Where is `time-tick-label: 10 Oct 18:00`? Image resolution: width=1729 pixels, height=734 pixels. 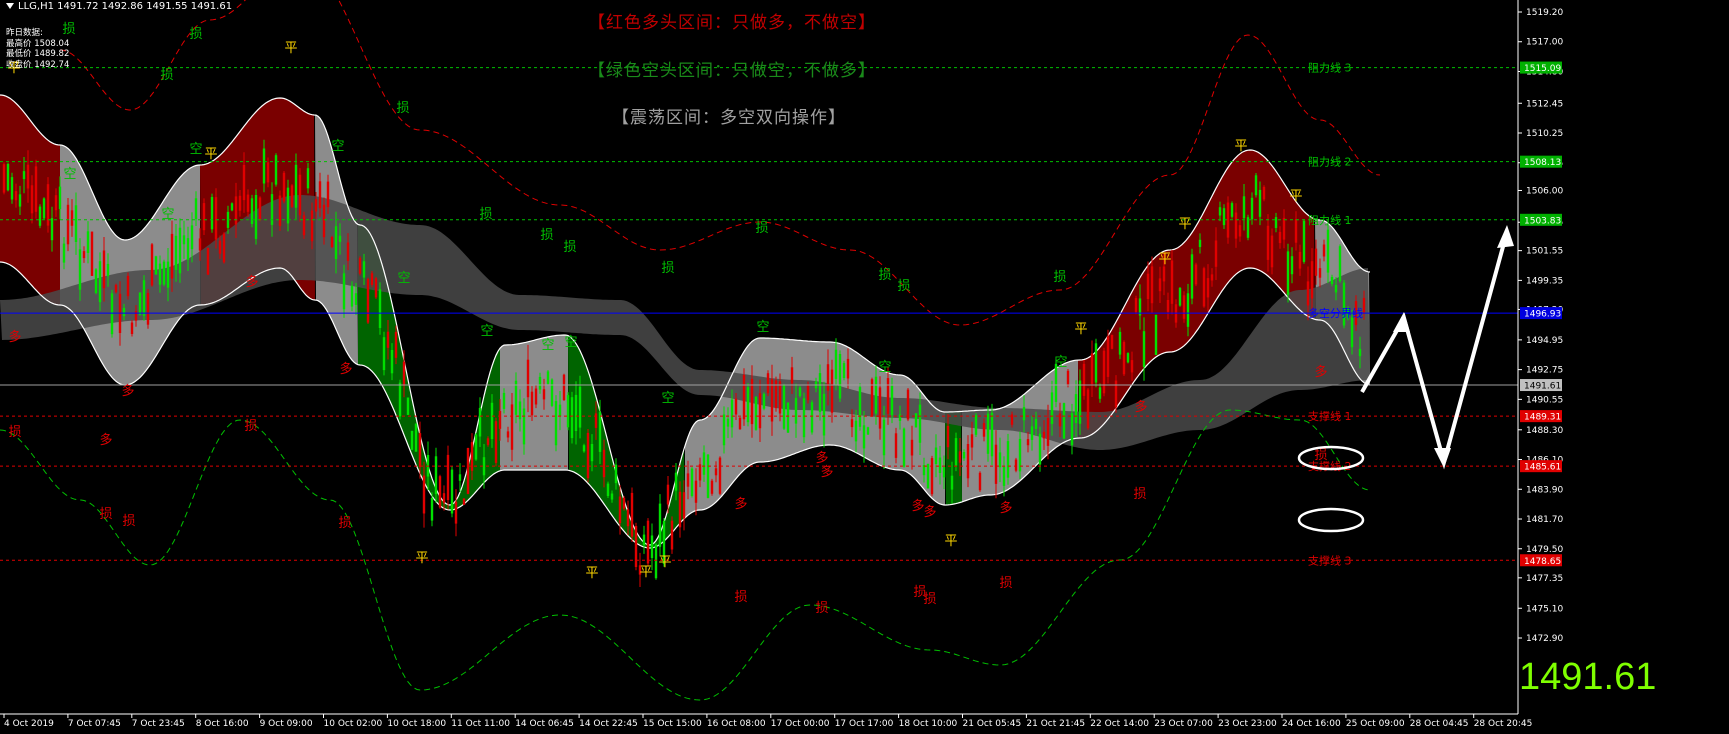
time-tick-label: 10 Oct 18:00 is located at coordinates (416, 724).